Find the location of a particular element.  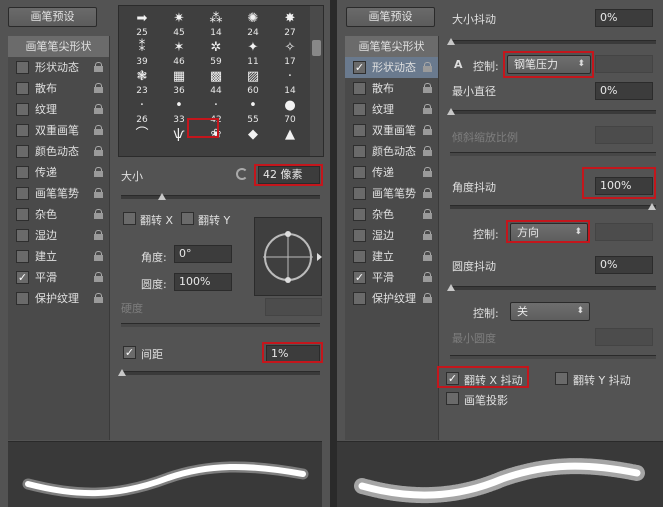

settings-list-item: 纹理 is located at coordinates (391, 109).